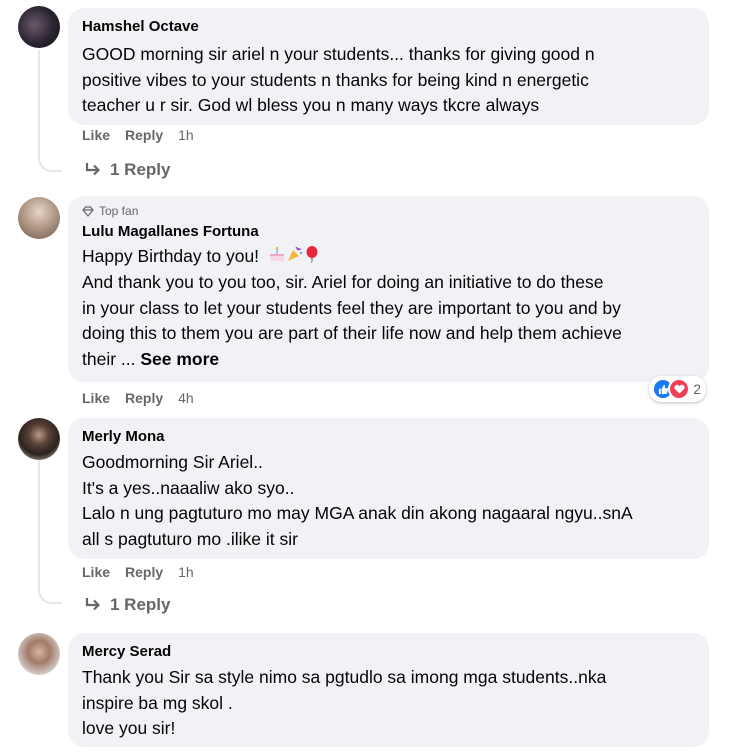 The width and height of the screenshot is (750, 753). Describe the element at coordinates (157, 702) in the screenshot. I see `comment-line: inspire ba mg skol .` at that location.